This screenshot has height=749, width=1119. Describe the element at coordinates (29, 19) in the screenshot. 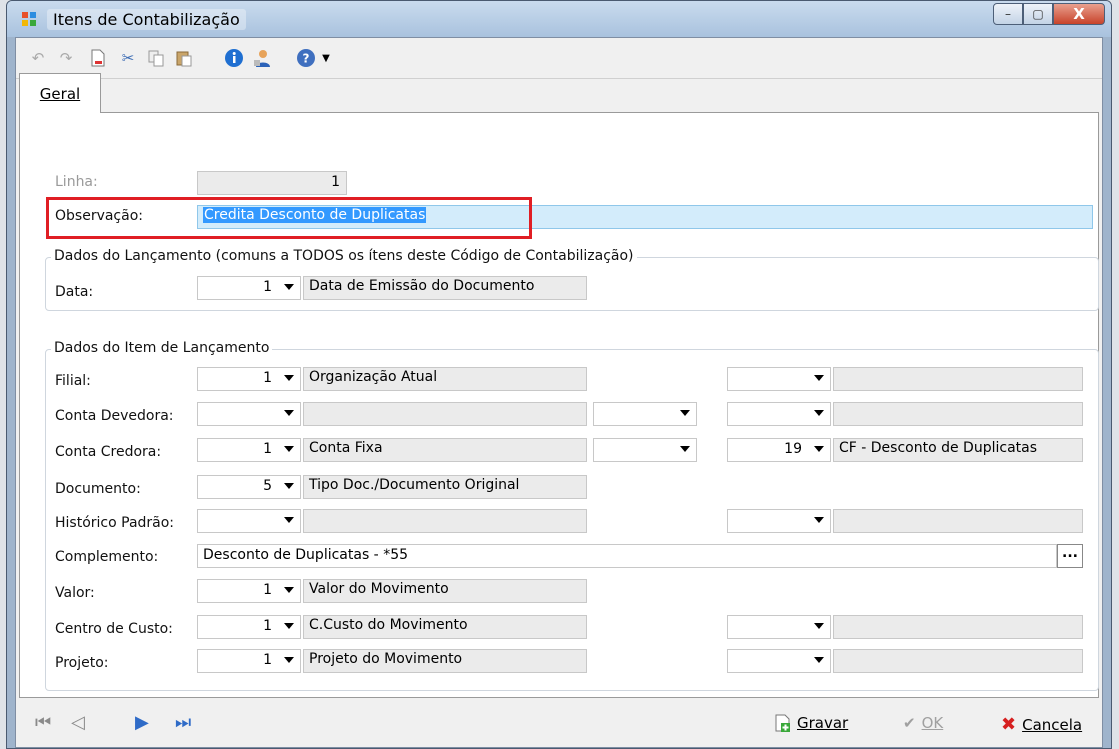

I see `app-icon` at that location.